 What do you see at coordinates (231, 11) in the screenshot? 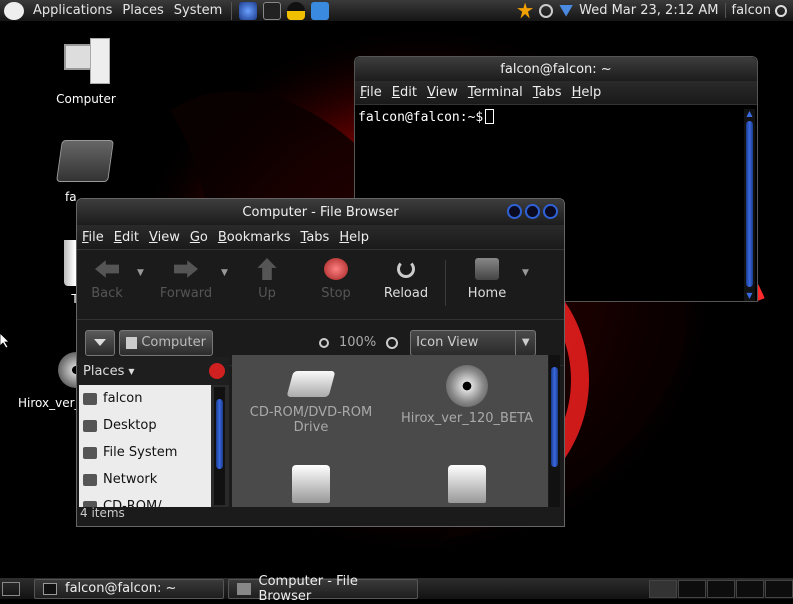
I see `panel-separator` at bounding box center [231, 11].